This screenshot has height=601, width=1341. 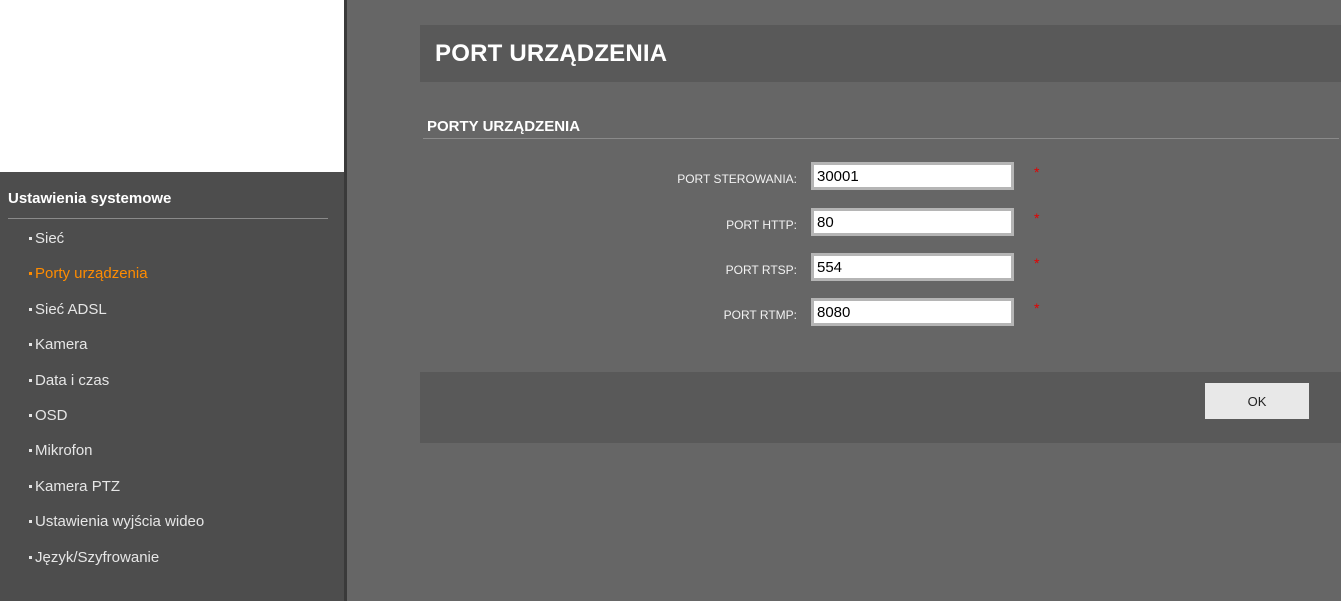 I want to click on sidebar-item-label: Ustawienia wyjścia wideo, so click(x=120, y=522).